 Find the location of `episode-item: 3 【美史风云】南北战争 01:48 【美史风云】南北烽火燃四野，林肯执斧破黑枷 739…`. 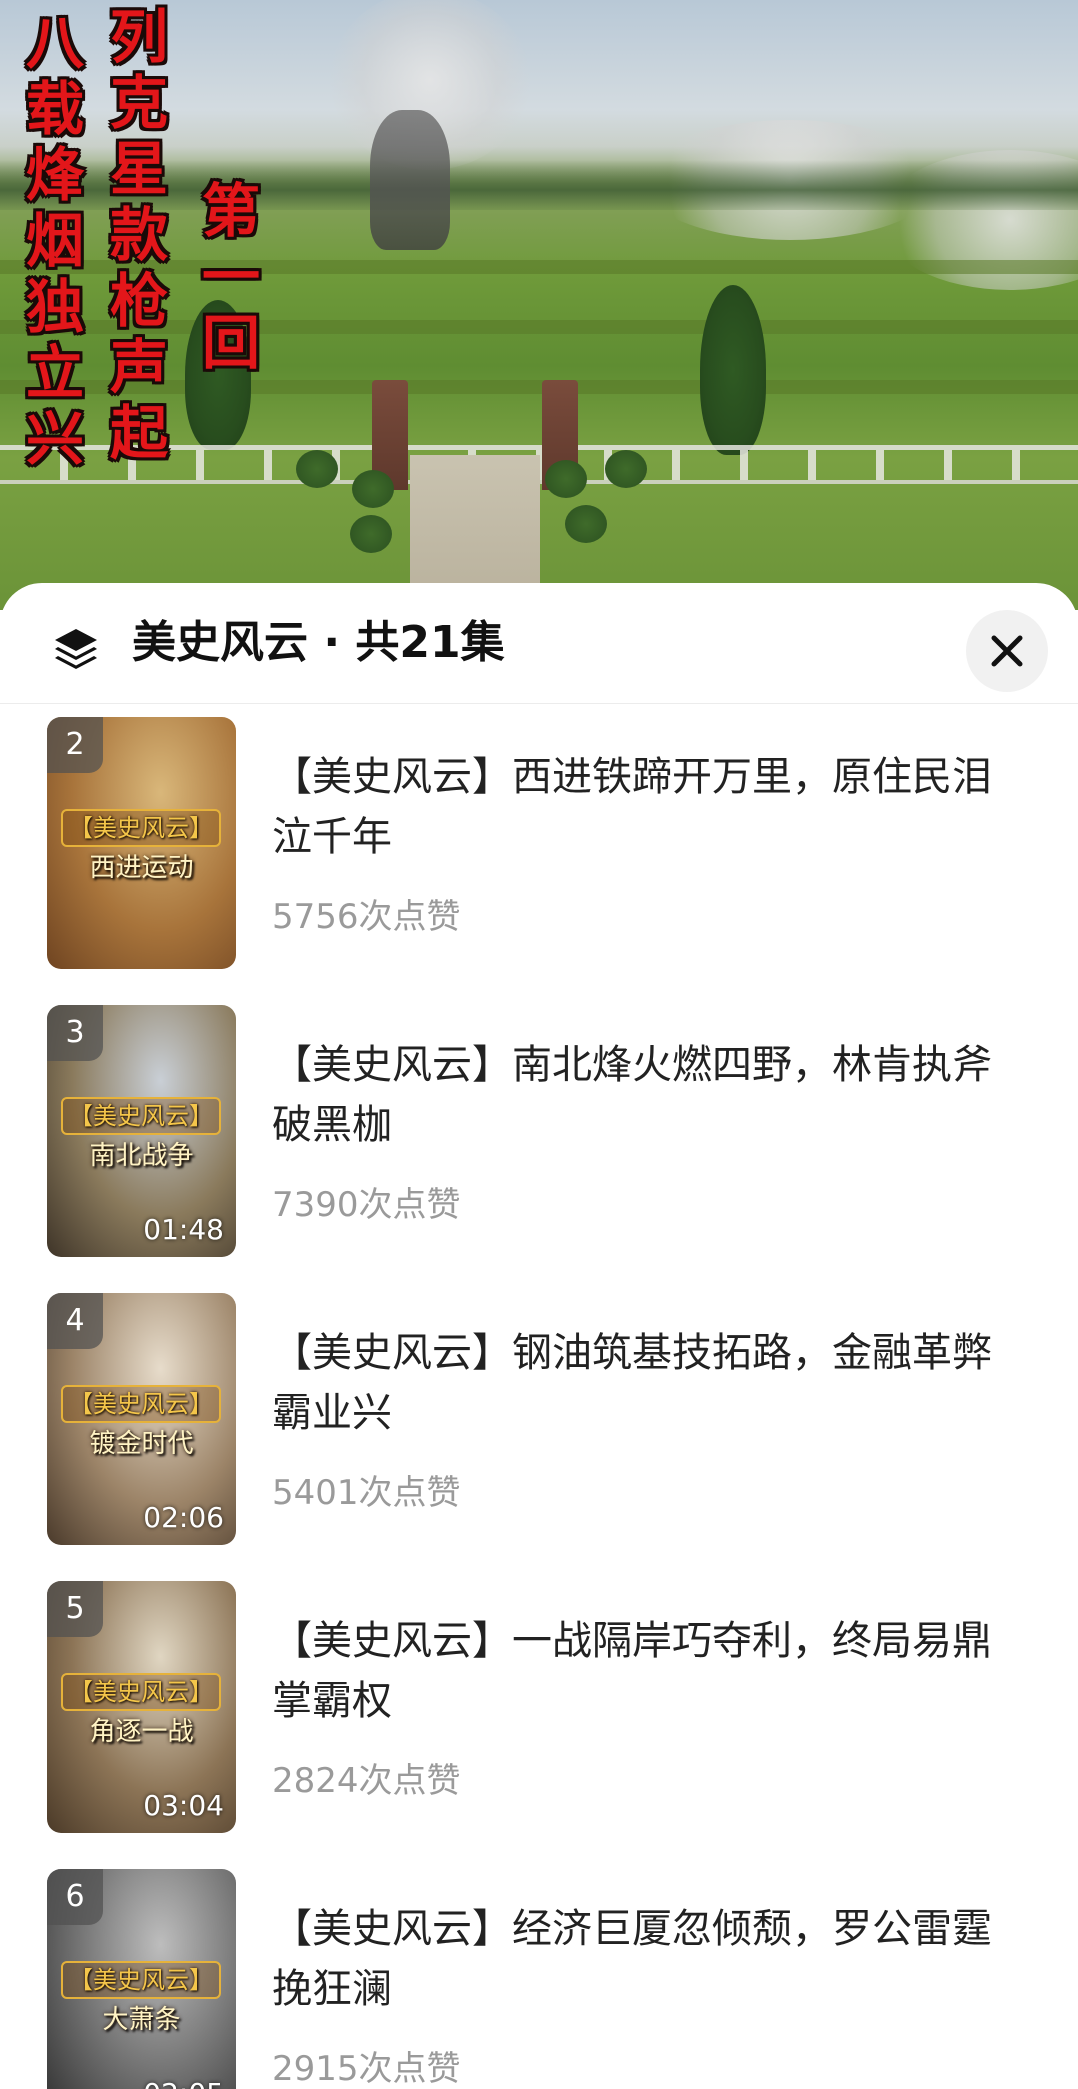

episode-item: 3 【美史风云】南北战争 01:48 【美史风云】南北烽火燃四野，林肯执斧破黑枷 739… is located at coordinates (539, 1149).